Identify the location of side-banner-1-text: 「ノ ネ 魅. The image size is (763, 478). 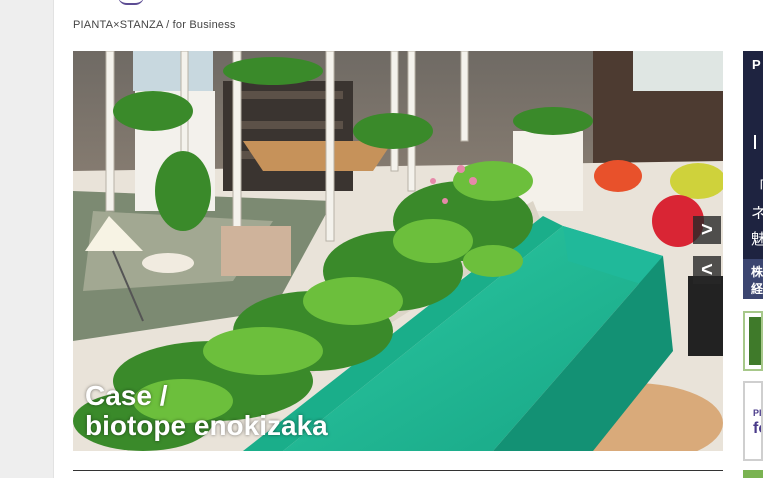
(757, 214).